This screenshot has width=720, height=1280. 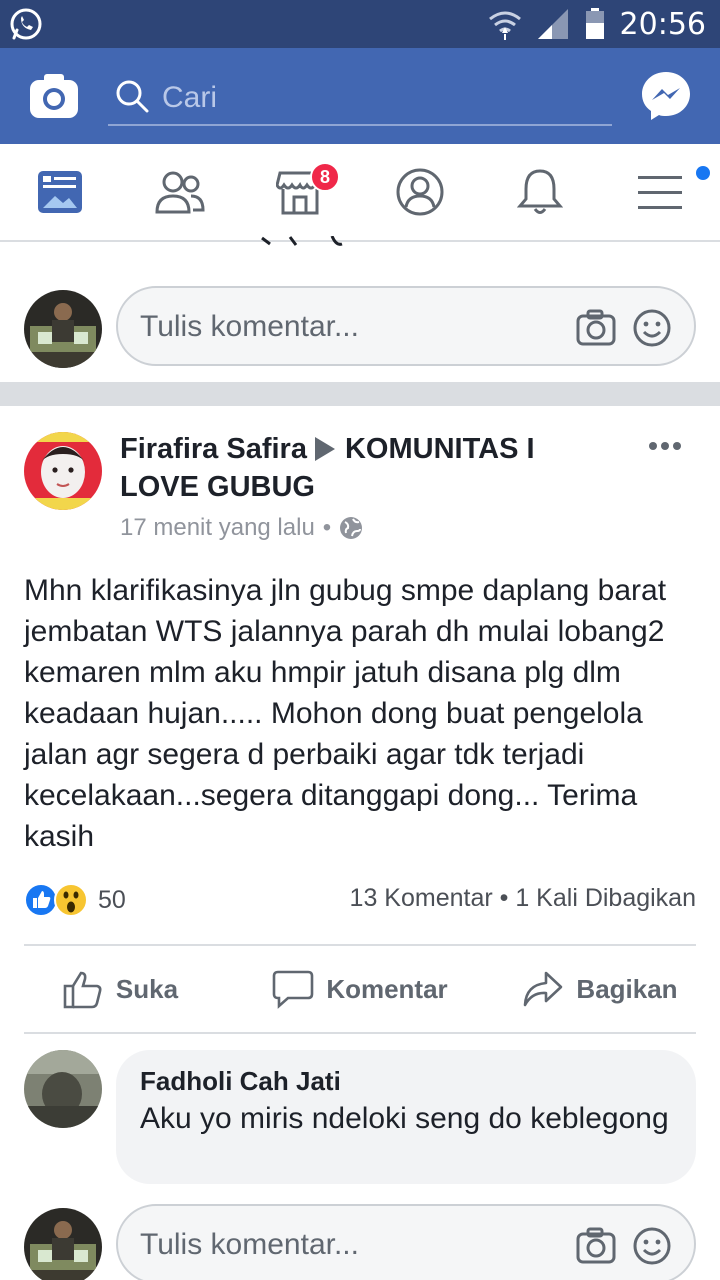 I want to click on status-time: 20:56, so click(x=662, y=24).